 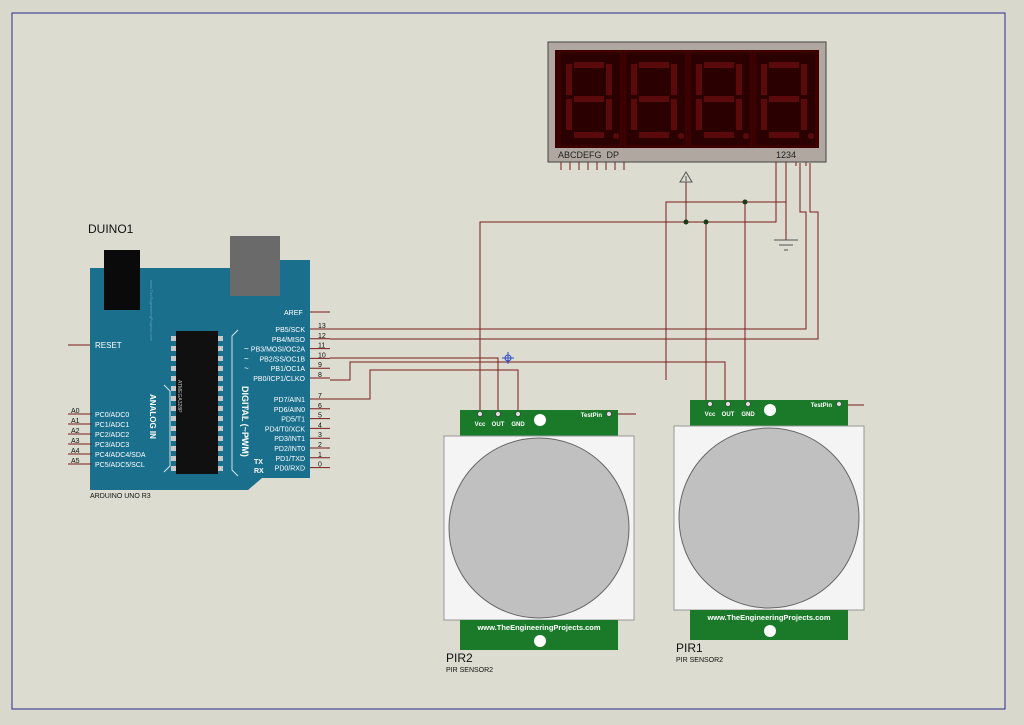 What do you see at coordinates (112, 435) in the screenshot?
I see `analog-pin-label: PC2/ADC2` at bounding box center [112, 435].